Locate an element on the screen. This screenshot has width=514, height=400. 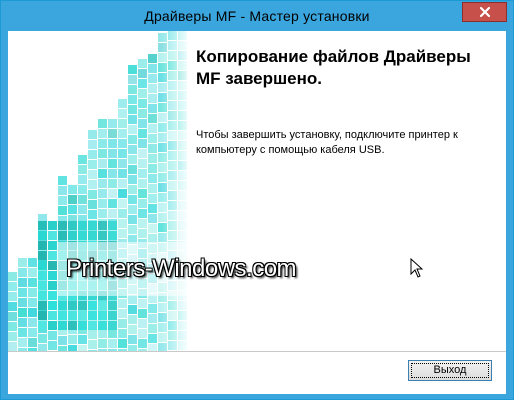
heading-line-1: Копирование файлов Драйверы is located at coordinates (333, 56).